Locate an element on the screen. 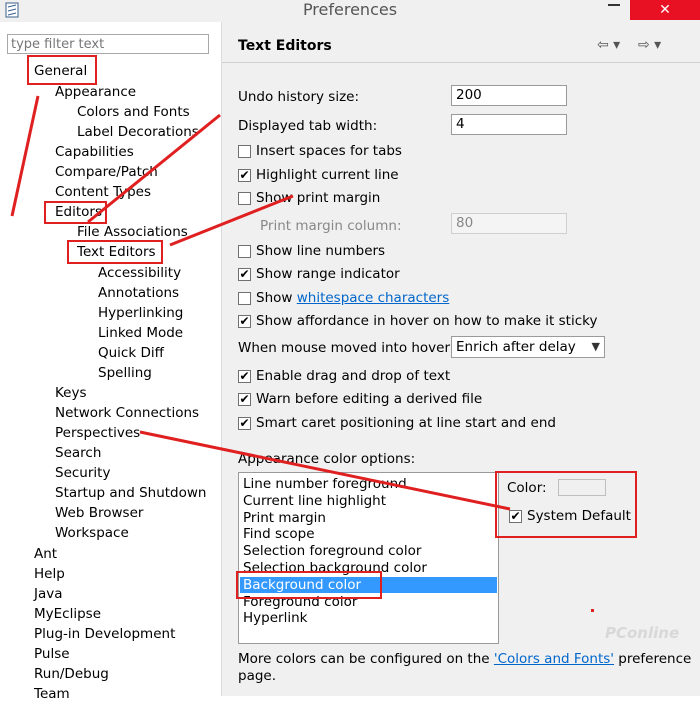 This screenshot has width=700, height=703. color-option-hyperlink: Hyperlink is located at coordinates (368, 618).